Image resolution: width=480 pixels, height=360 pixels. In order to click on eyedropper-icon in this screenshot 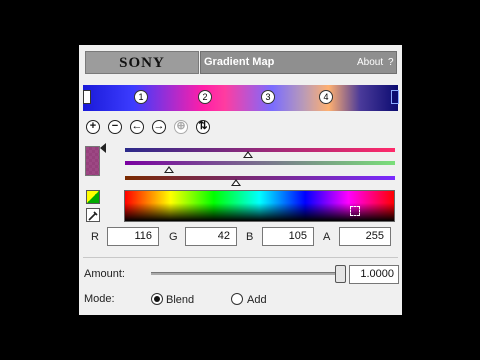, I will do `click(93, 215)`.